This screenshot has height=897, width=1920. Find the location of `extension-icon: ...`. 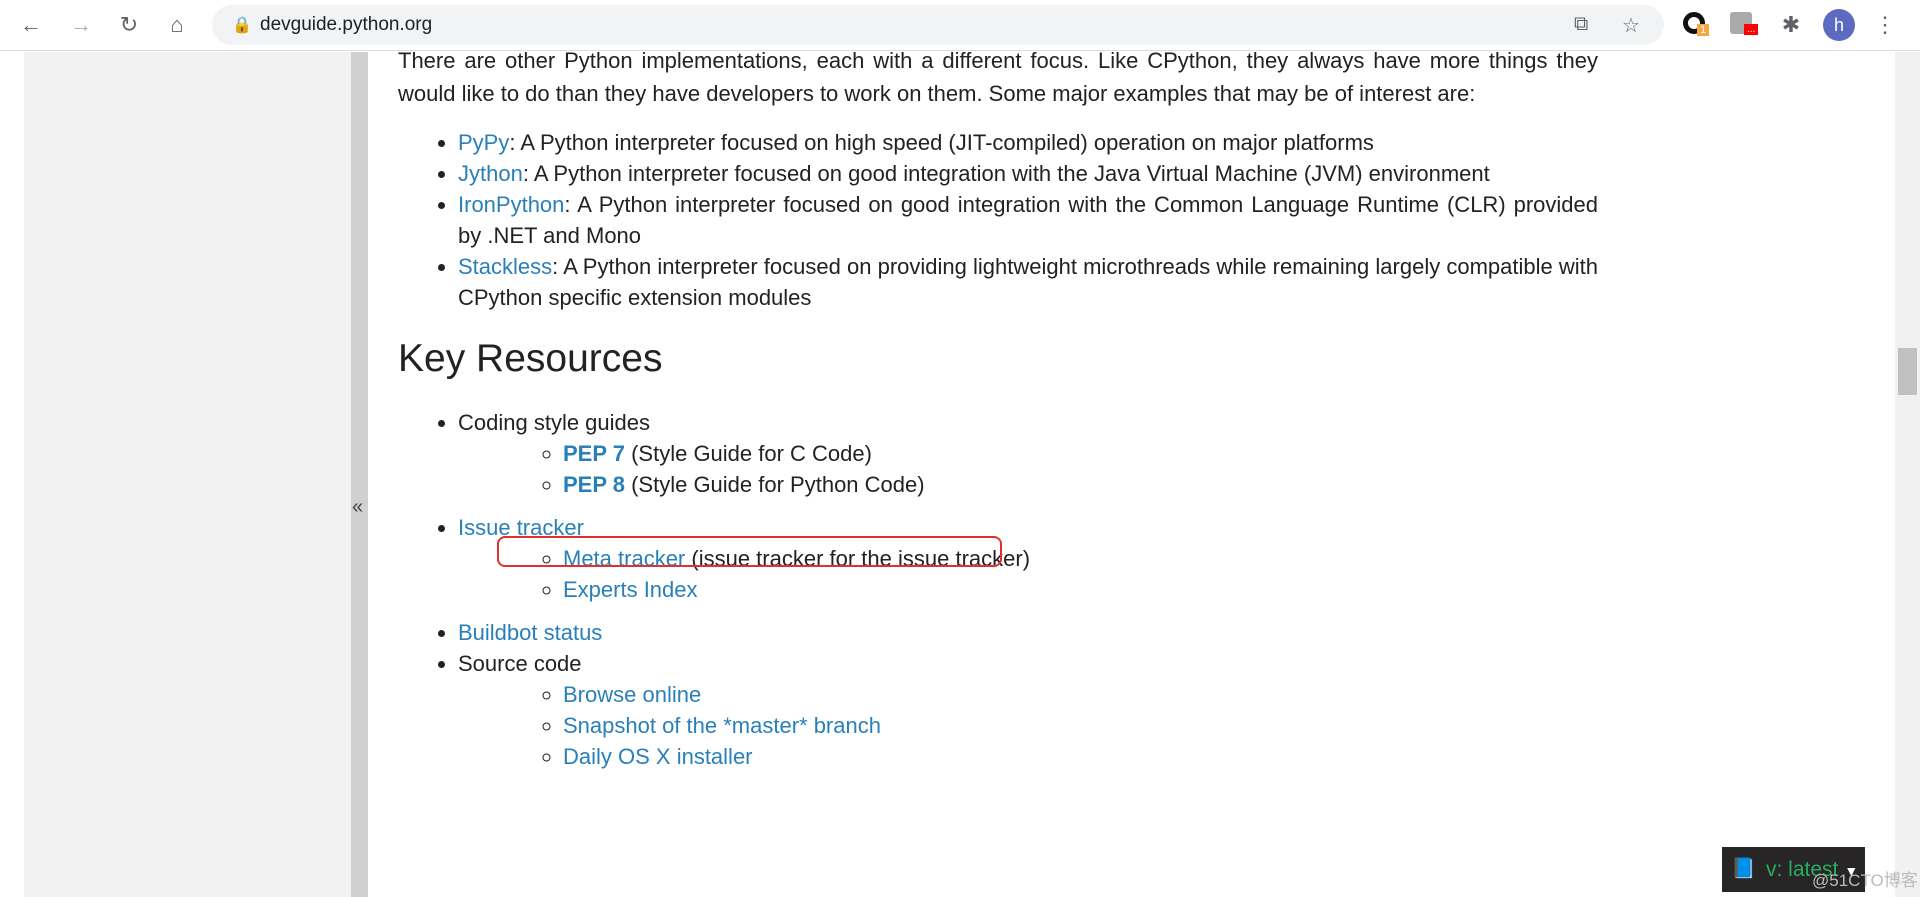

extension-icon: ... is located at coordinates (1744, 25).